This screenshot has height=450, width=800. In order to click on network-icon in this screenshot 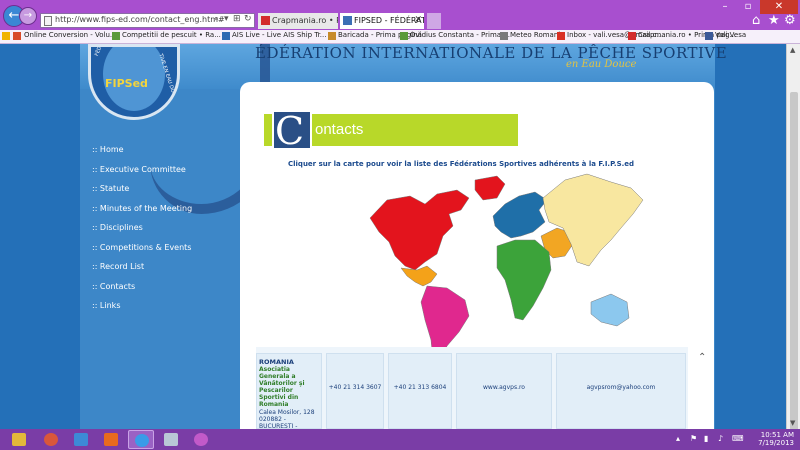, I will do `click(81, 439)`.